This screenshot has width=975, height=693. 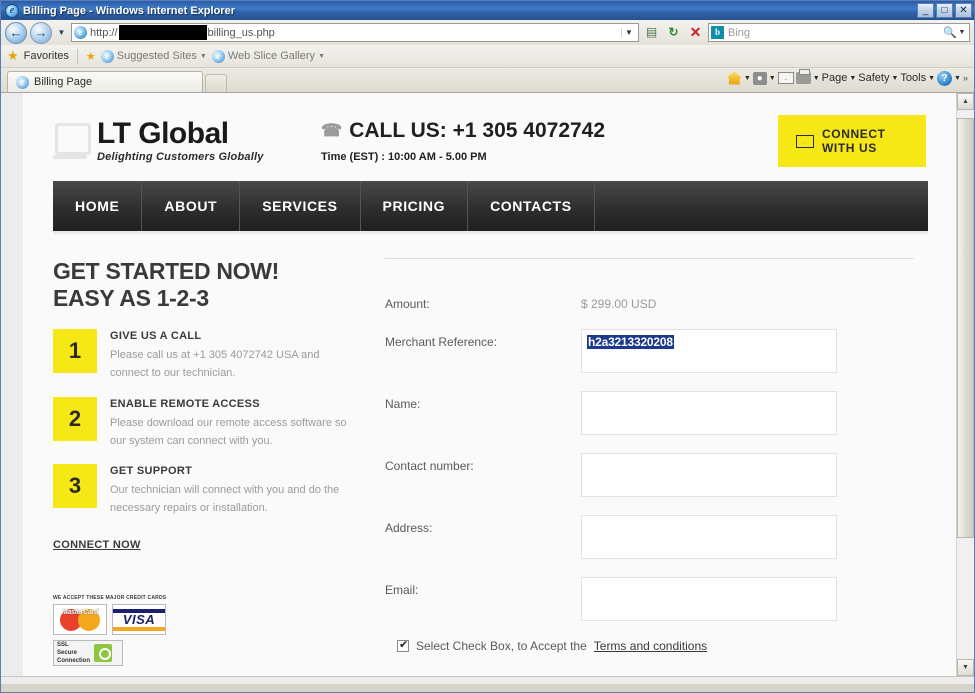 What do you see at coordinates (241, 32) in the screenshot?
I see `url-path: billing_us.php` at bounding box center [241, 32].